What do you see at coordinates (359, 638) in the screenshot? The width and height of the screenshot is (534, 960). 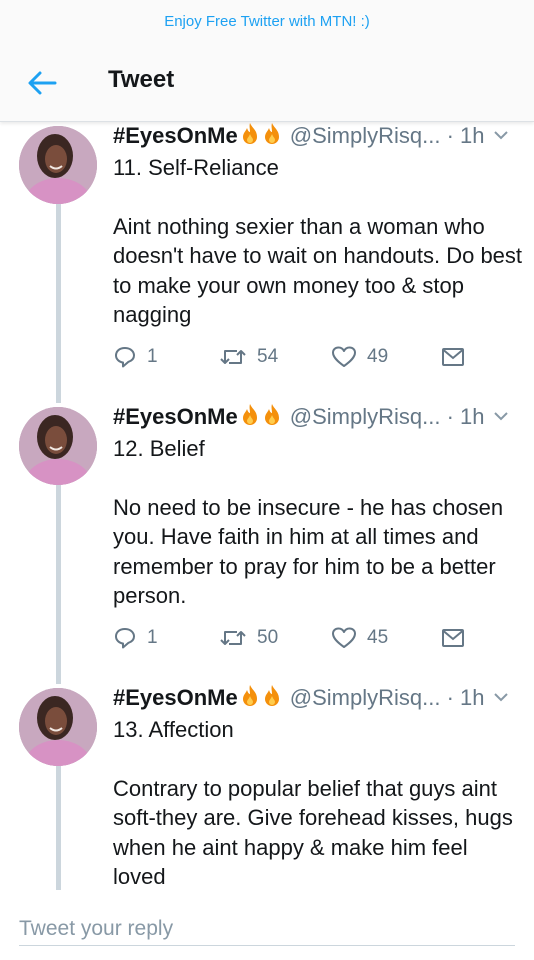 I see `like-button: 45` at bounding box center [359, 638].